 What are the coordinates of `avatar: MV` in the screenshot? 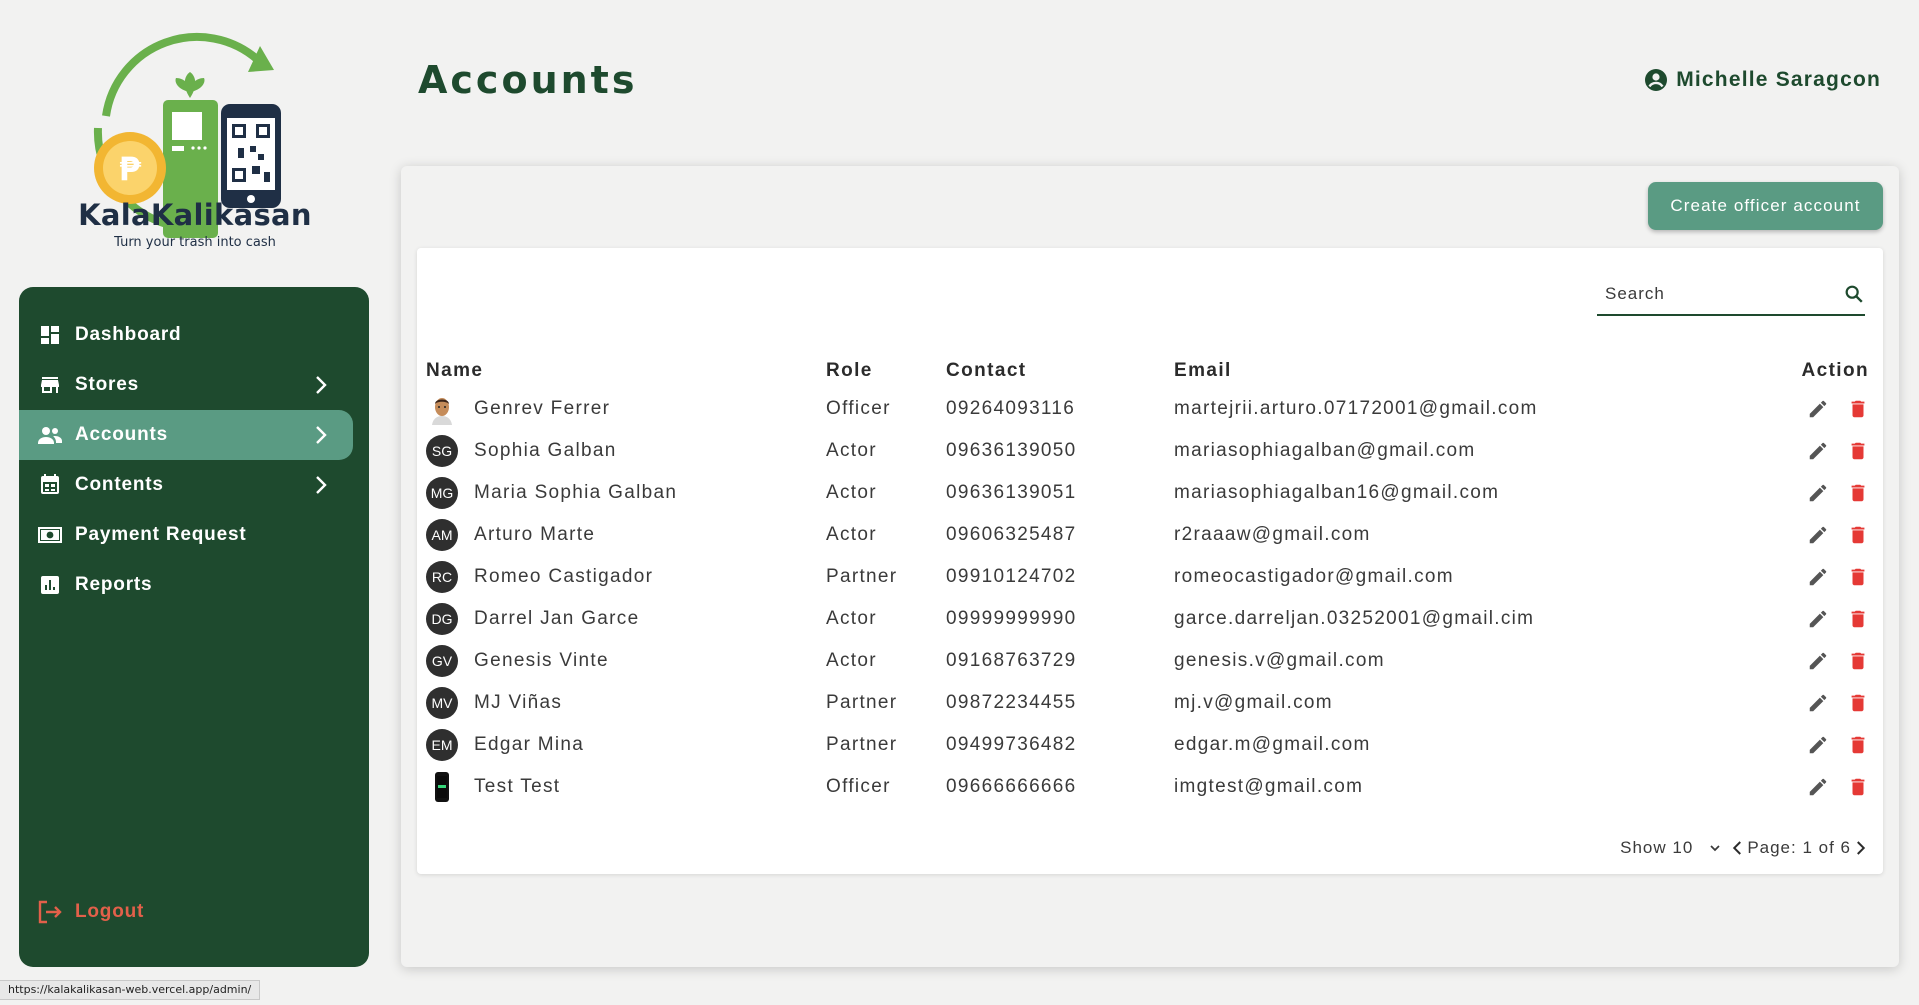 It's located at (442, 703).